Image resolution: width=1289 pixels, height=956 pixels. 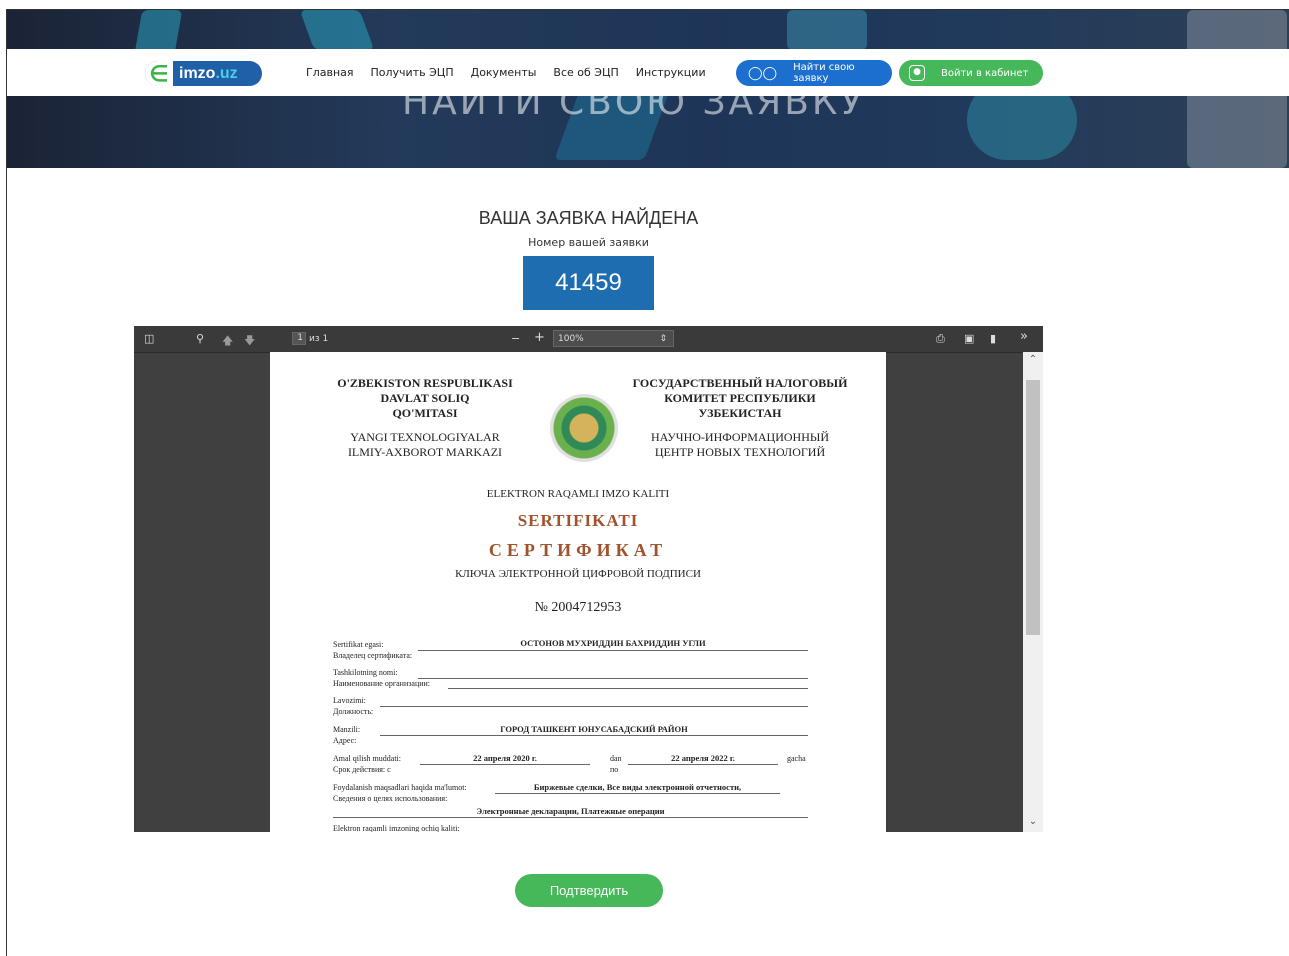 What do you see at coordinates (249, 341) in the screenshot?
I see `next-page-icon: 🡇` at bounding box center [249, 341].